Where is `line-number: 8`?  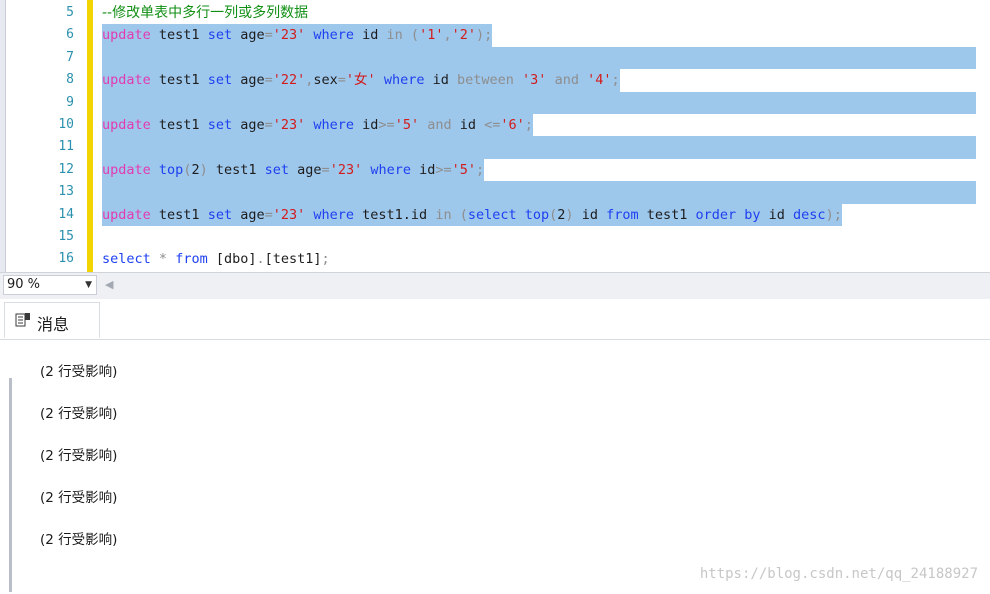 line-number: 8 is located at coordinates (70, 80).